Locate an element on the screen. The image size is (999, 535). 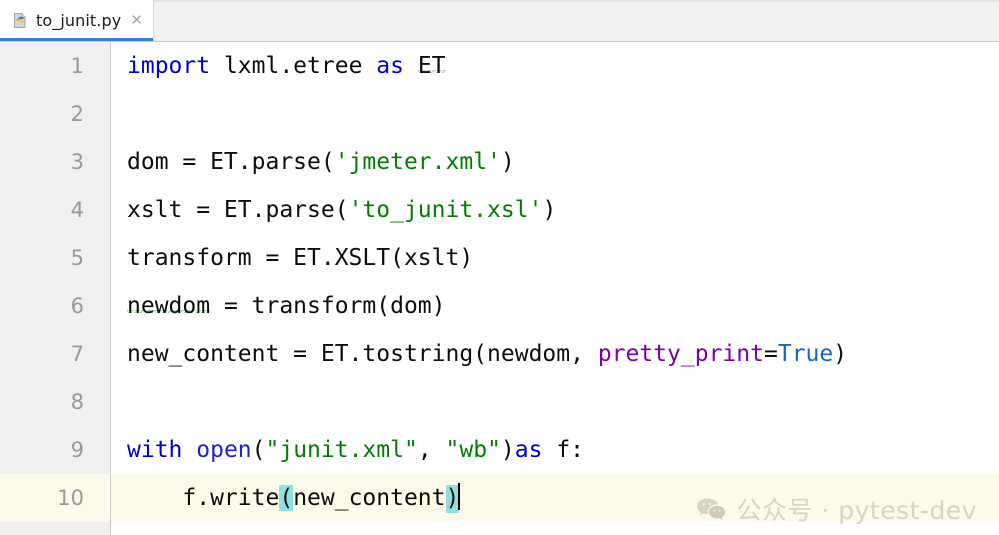
code-line: import lxml.etree as ET is located at coordinates (555, 66).